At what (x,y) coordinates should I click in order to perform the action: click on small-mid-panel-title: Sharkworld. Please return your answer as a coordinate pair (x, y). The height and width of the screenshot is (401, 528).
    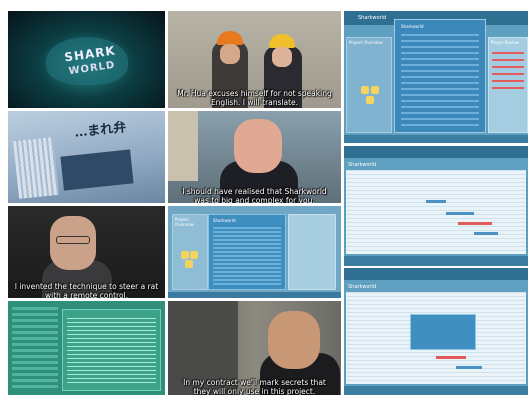
    Looking at the image, I should click on (224, 220).